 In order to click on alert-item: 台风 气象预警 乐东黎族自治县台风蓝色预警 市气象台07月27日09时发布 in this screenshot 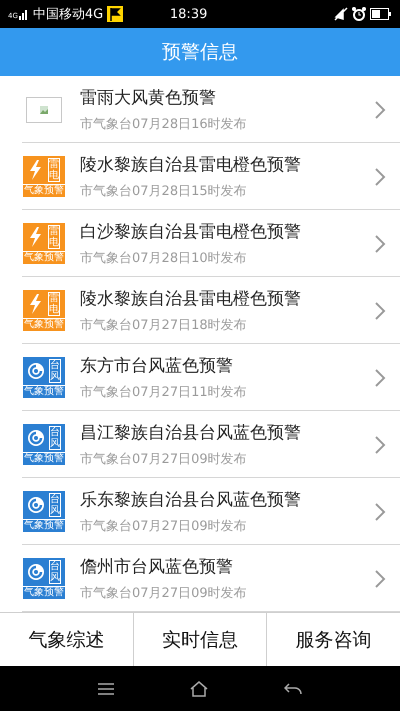, I will do `click(200, 511)`.